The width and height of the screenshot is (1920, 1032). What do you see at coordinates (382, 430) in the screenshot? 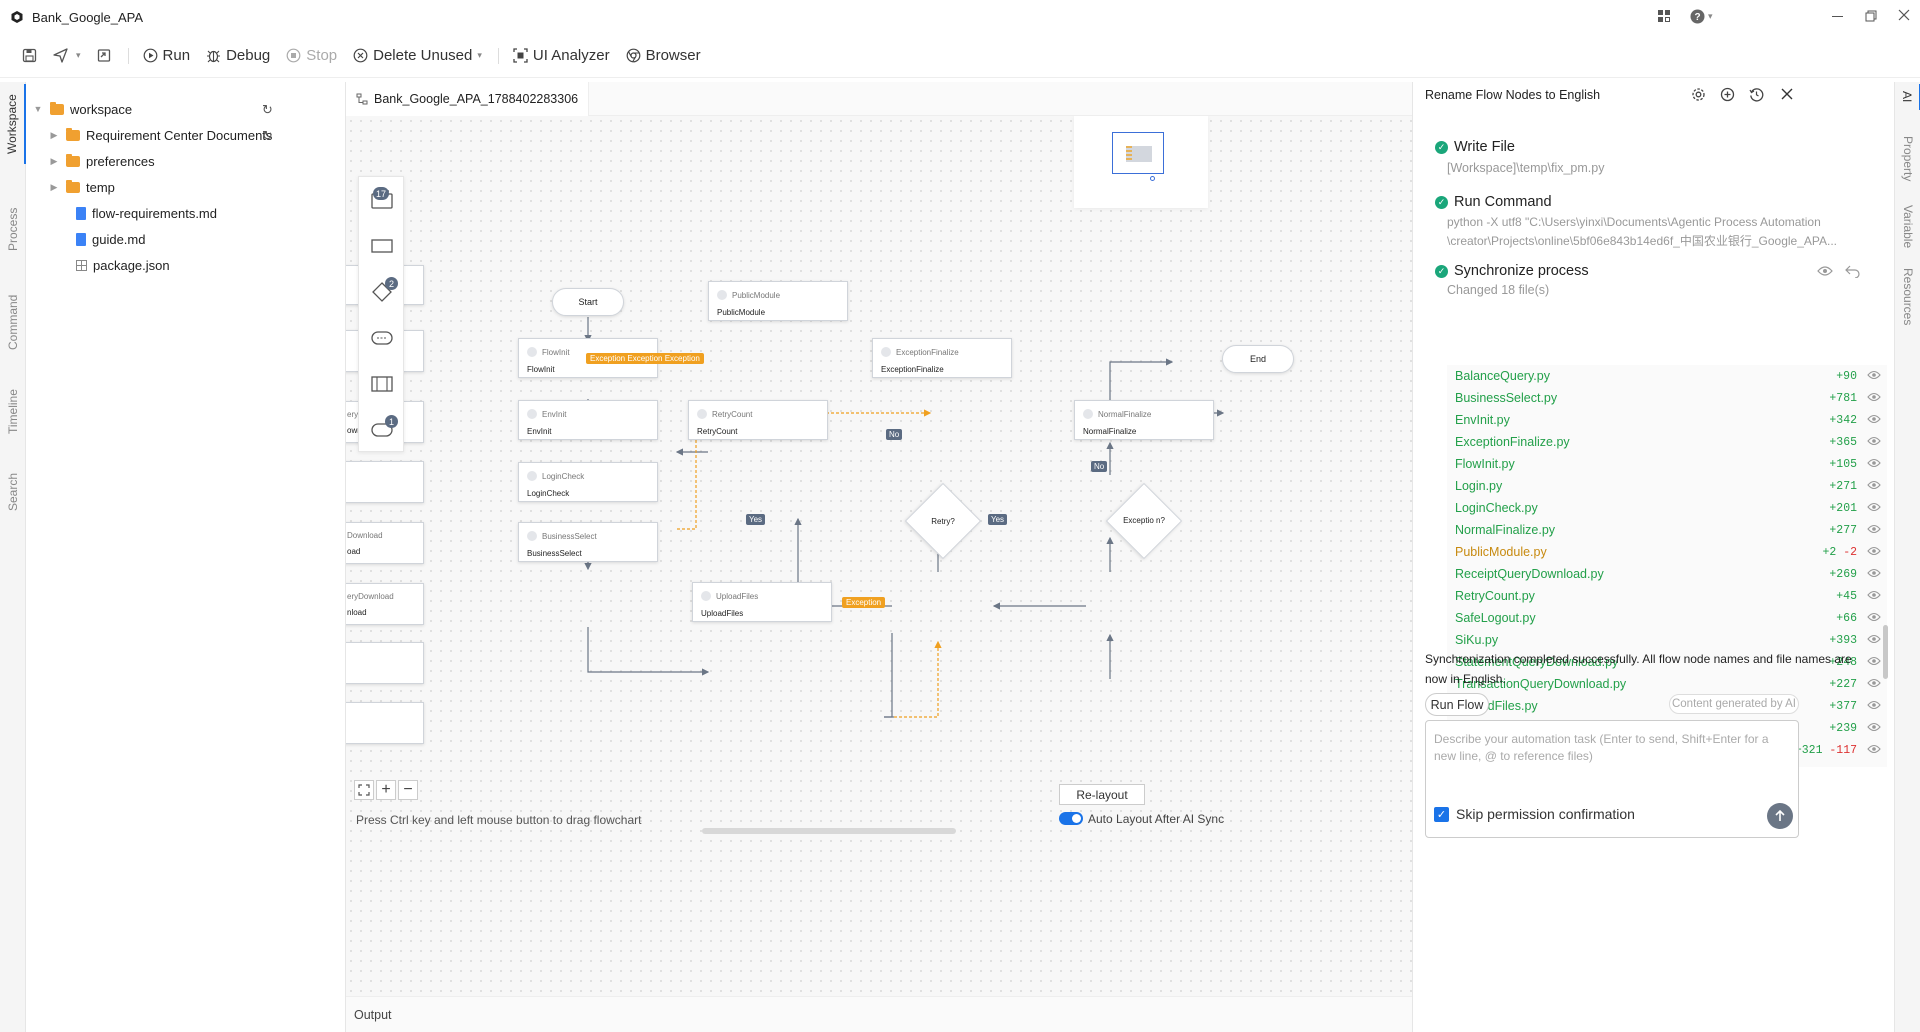
I see `palette-loop: 1` at bounding box center [382, 430].